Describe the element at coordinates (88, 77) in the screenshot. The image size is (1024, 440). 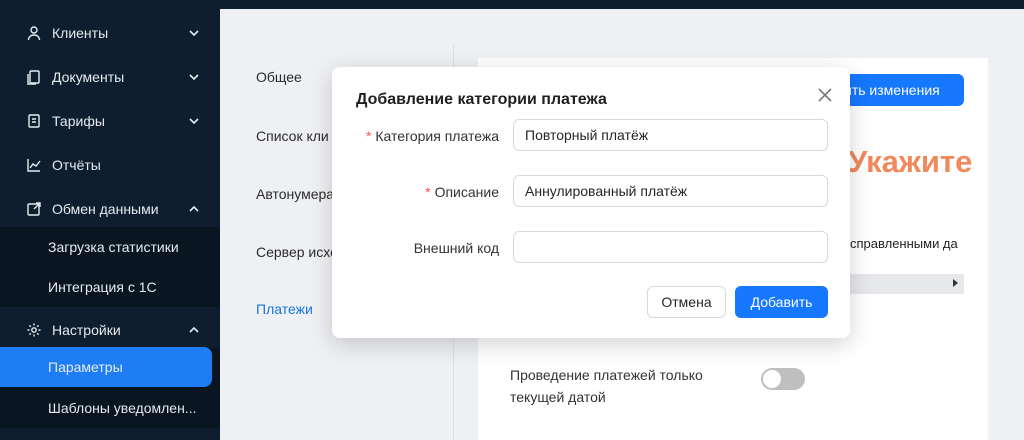
I see `sidebar-item-label: Документы` at that location.